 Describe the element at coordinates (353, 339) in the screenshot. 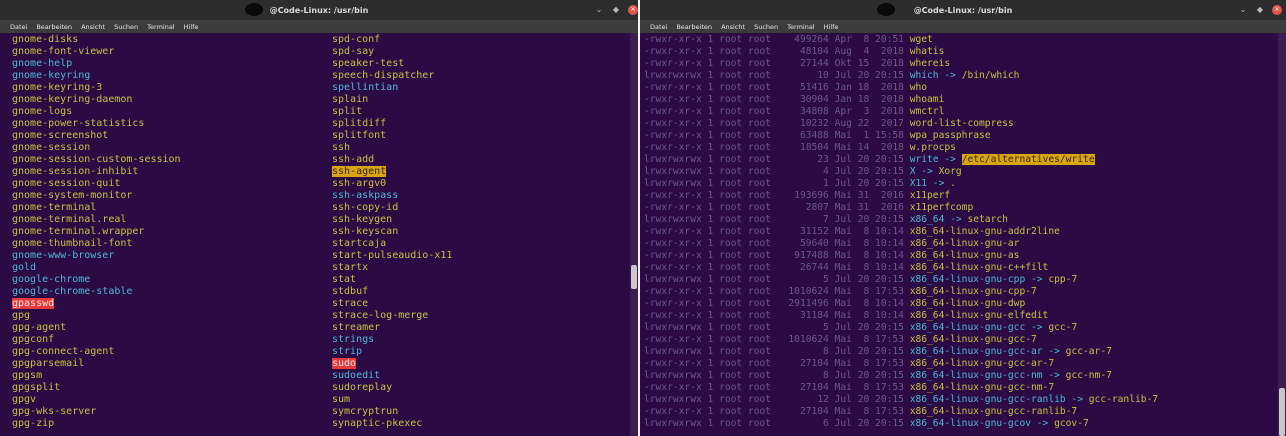

I see `file-name: strings` at that location.